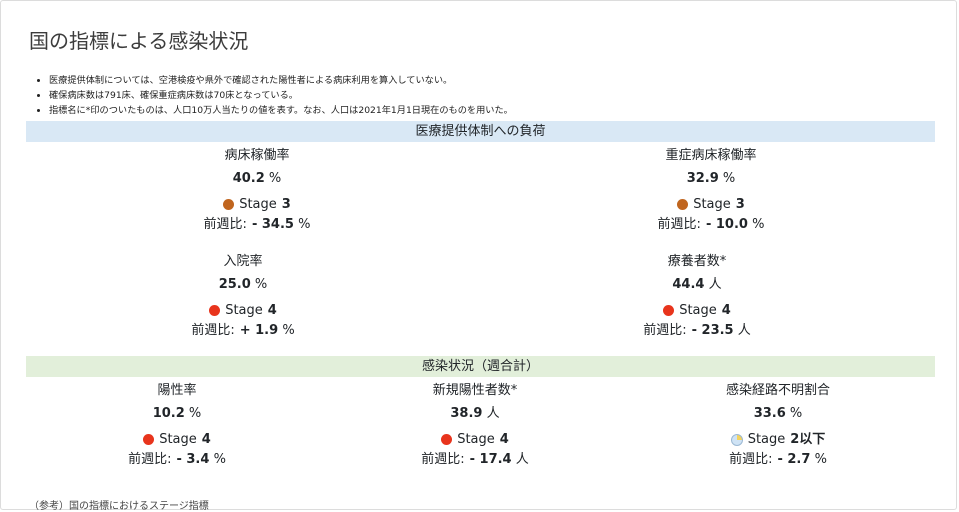 This screenshot has height=512, width=959. I want to click on metric-label: 陽性率, so click(177, 390).